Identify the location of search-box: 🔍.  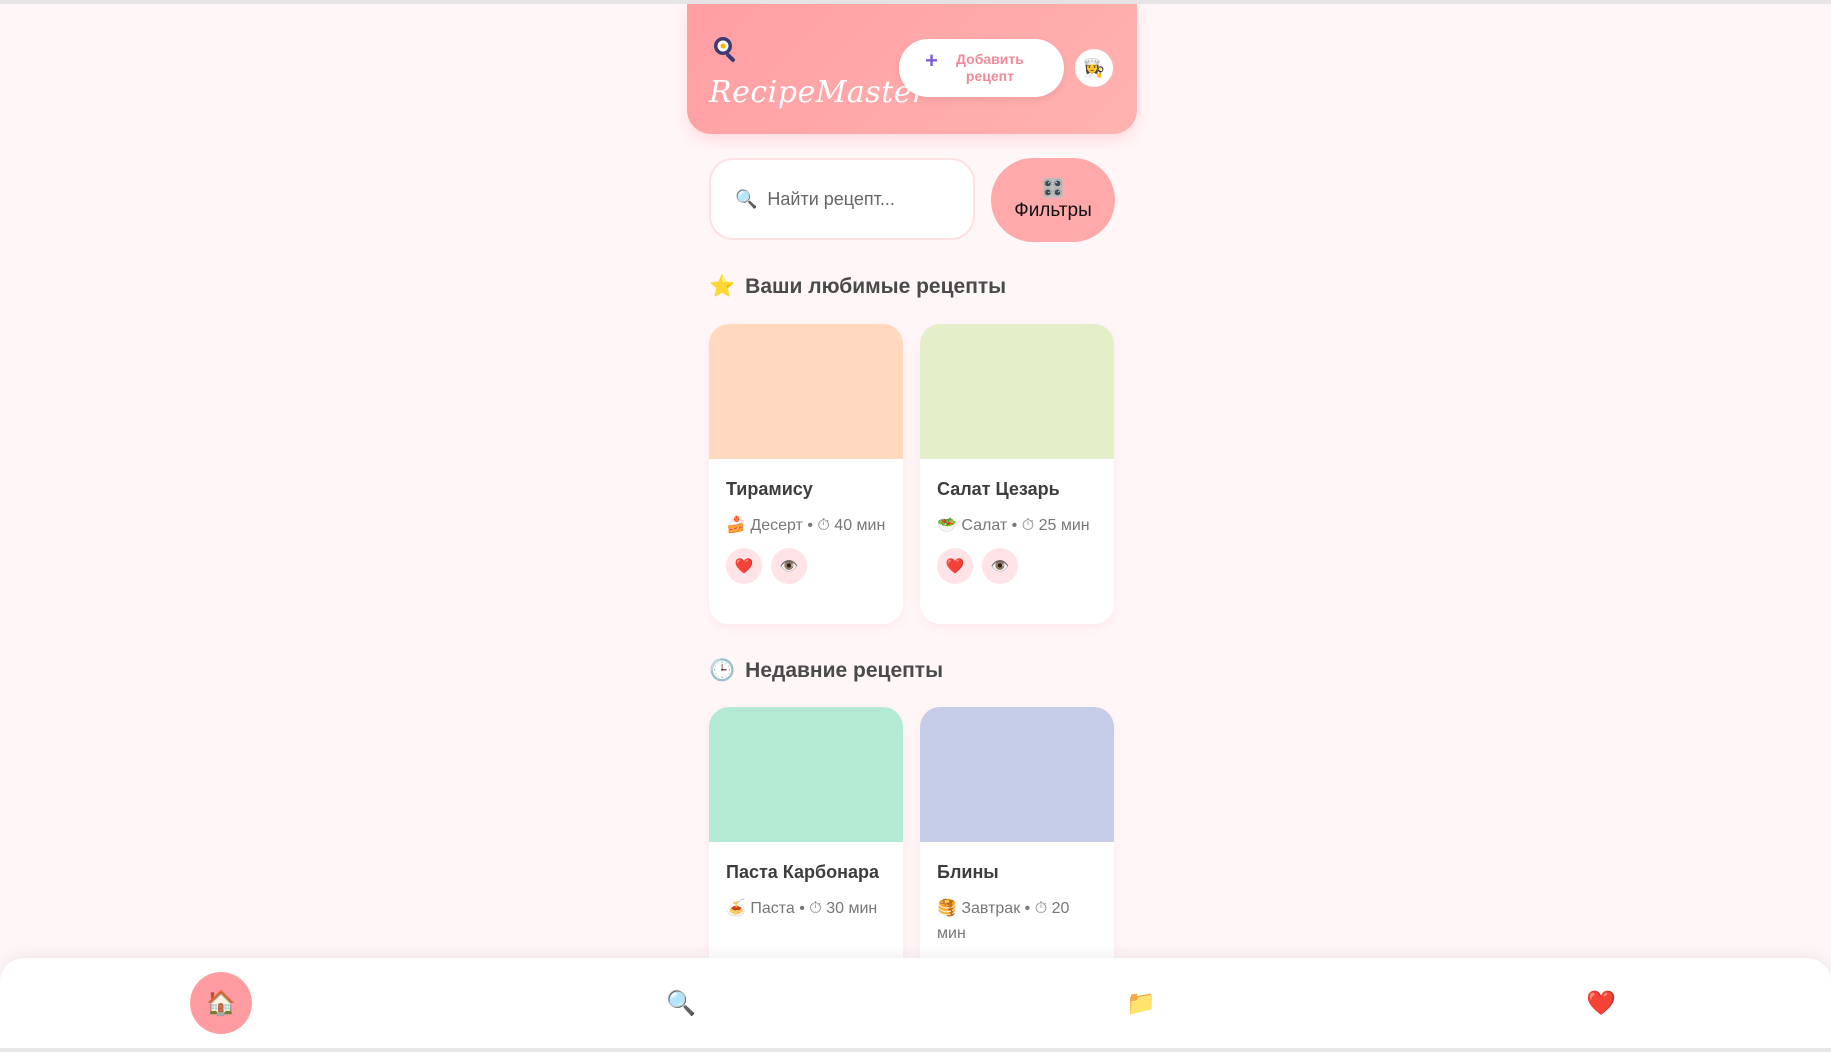
(842, 199).